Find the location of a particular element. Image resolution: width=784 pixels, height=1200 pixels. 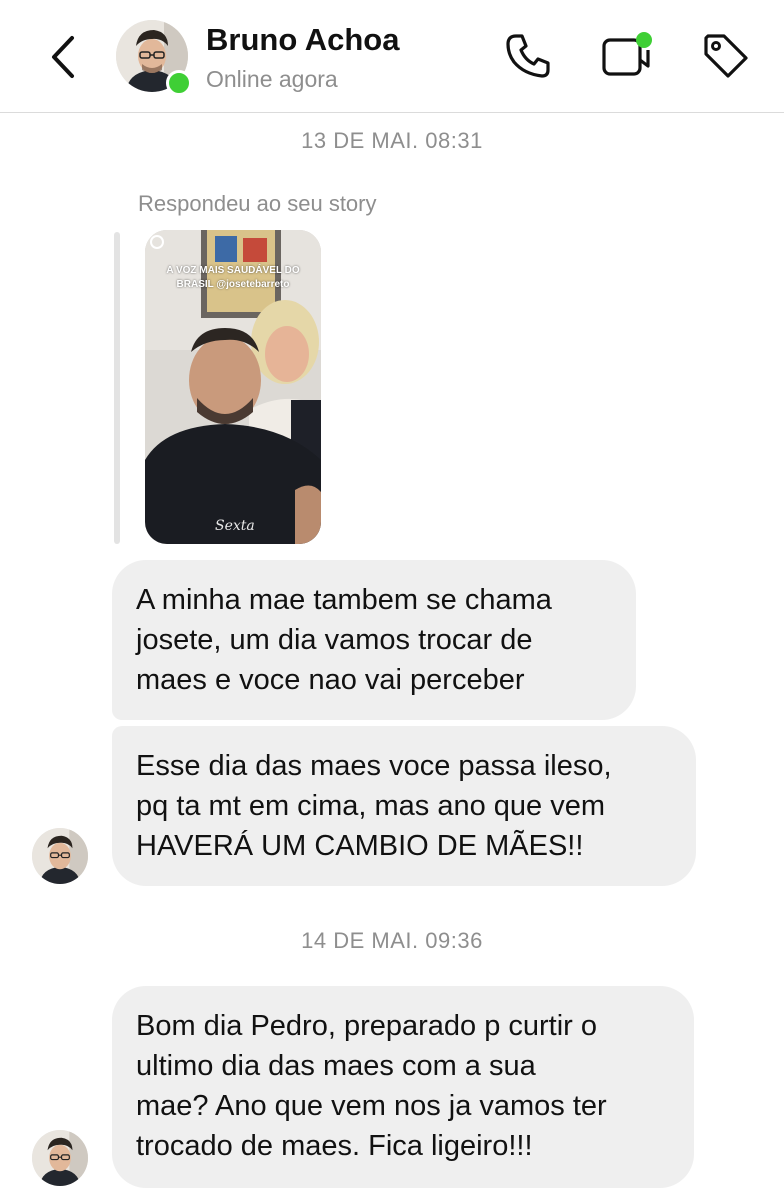

chat-header: Bruno Achoa Online agora is located at coordinates (392, 56).